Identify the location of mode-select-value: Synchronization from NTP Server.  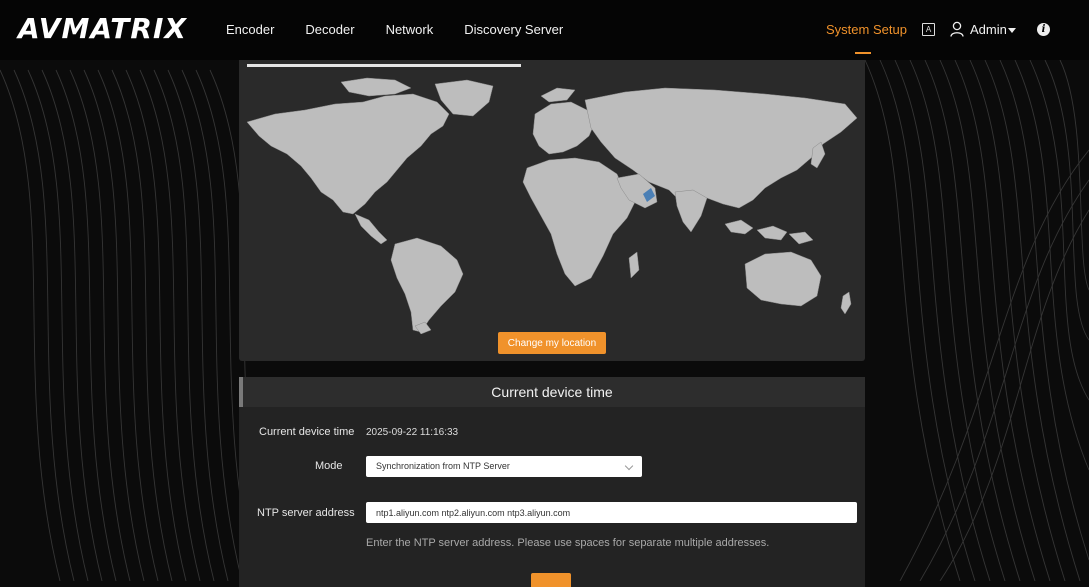
(443, 466).